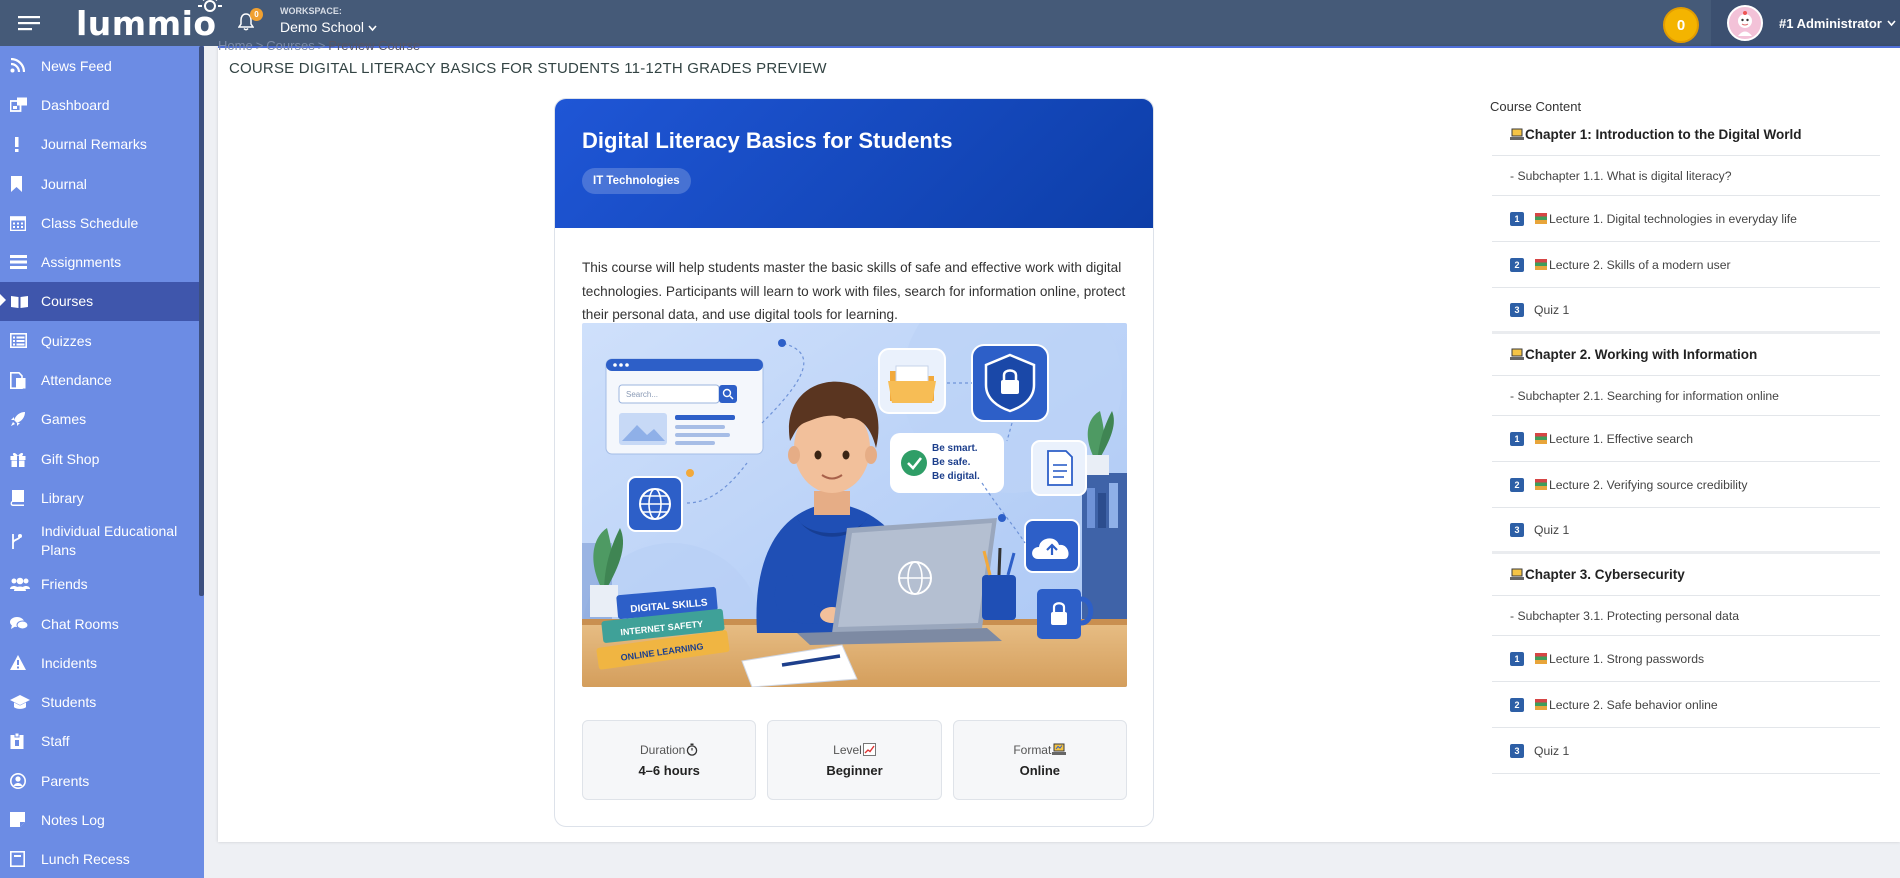 Image resolution: width=1900 pixels, height=878 pixels. I want to click on workspace-label: WORKSPACE:, so click(311, 11).